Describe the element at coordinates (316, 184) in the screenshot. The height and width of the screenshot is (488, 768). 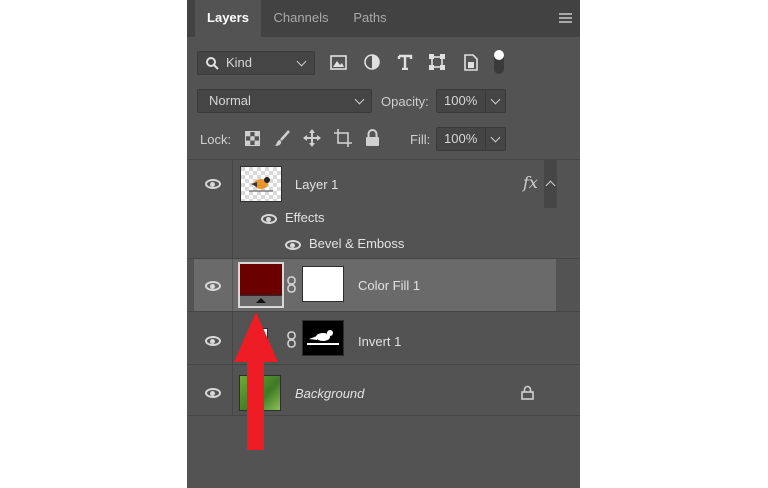
I see `layer-name: Layer 1` at that location.